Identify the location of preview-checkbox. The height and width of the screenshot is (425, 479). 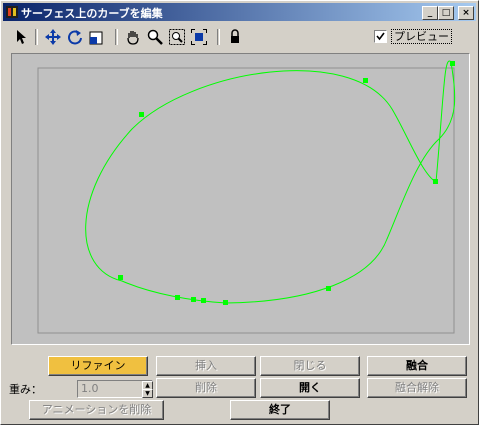
(380, 36).